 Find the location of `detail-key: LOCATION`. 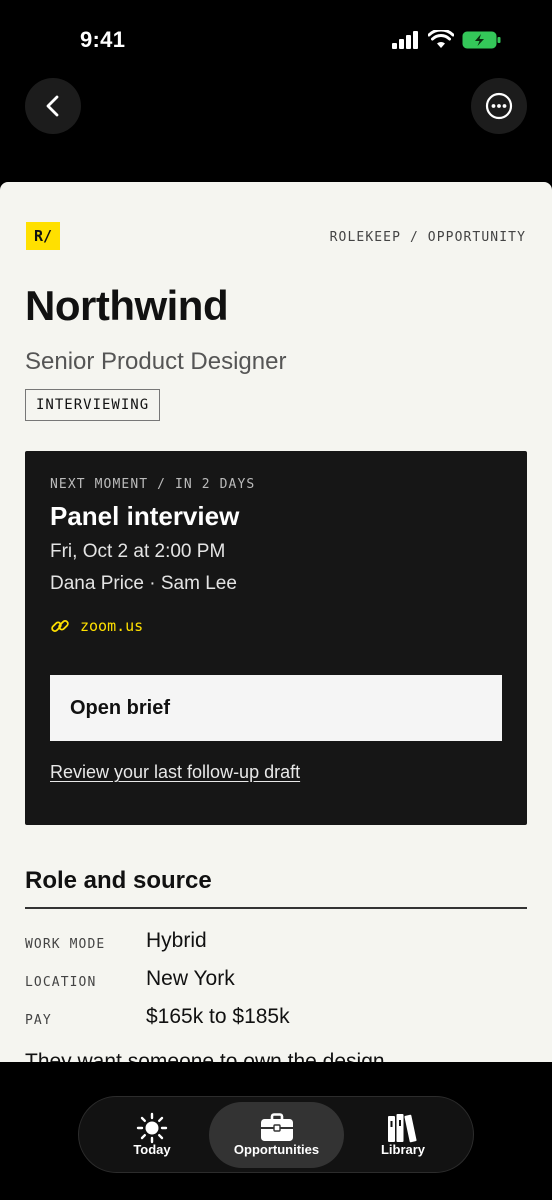

detail-key: LOCATION is located at coordinates (61, 982).